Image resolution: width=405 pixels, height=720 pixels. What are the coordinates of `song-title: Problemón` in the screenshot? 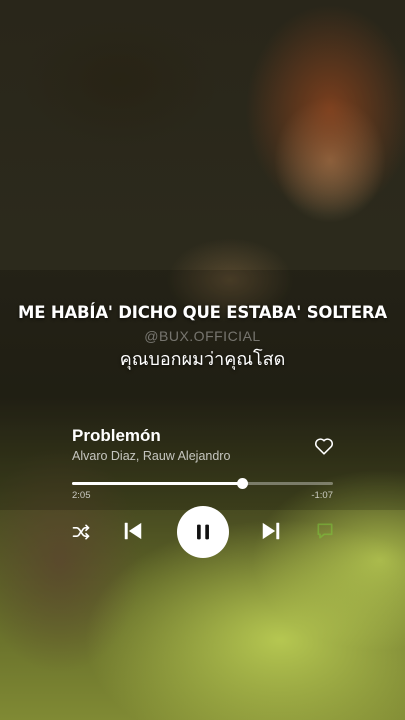 It's located at (116, 436).